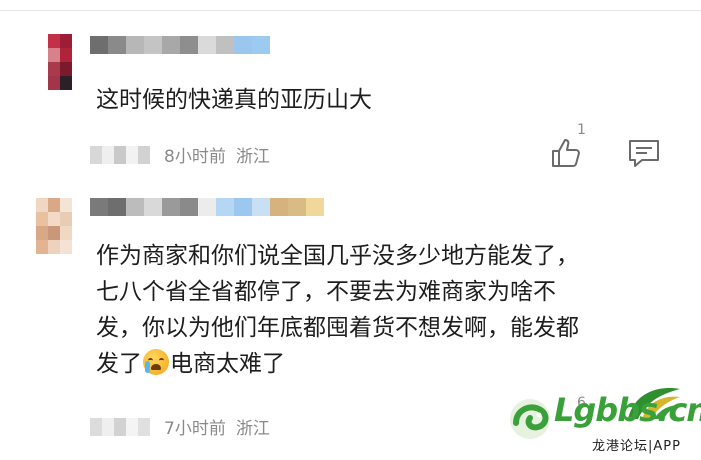 This screenshot has height=460, width=701. What do you see at coordinates (195, 429) in the screenshot?
I see `timestamp: 7小时前` at bounding box center [195, 429].